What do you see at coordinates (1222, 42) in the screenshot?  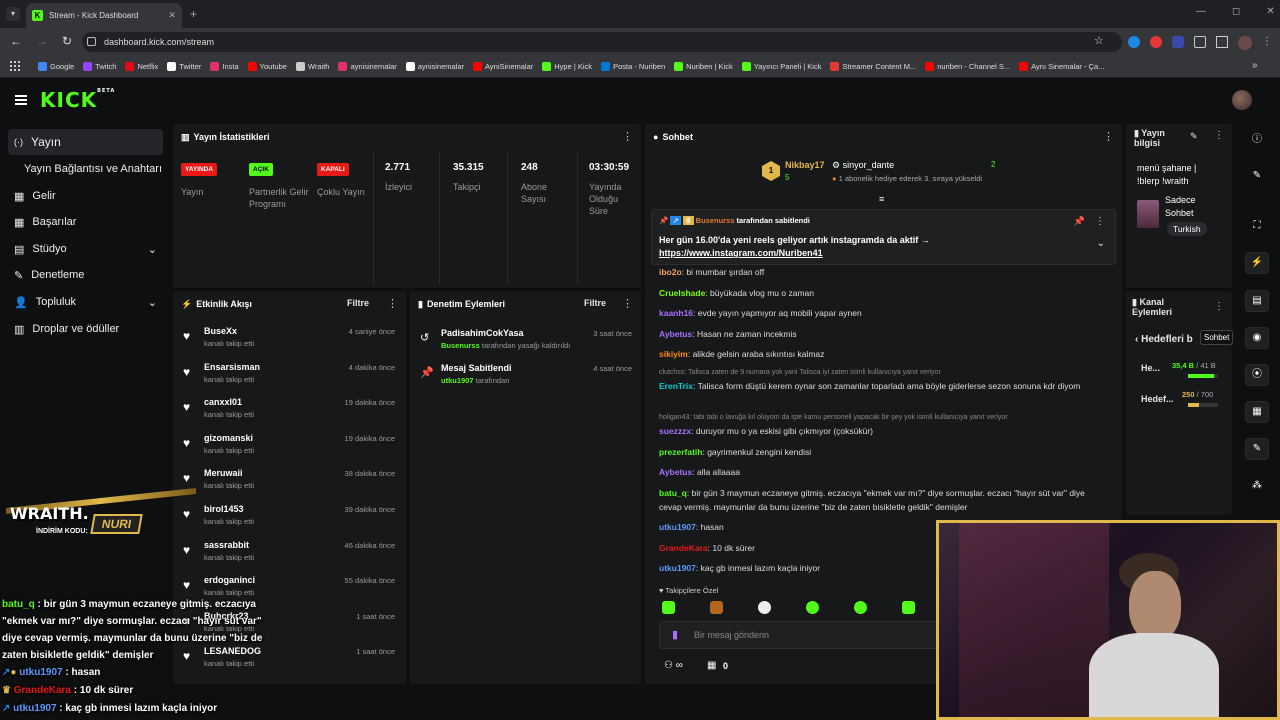 I see `sidepanel-icon` at bounding box center [1222, 42].